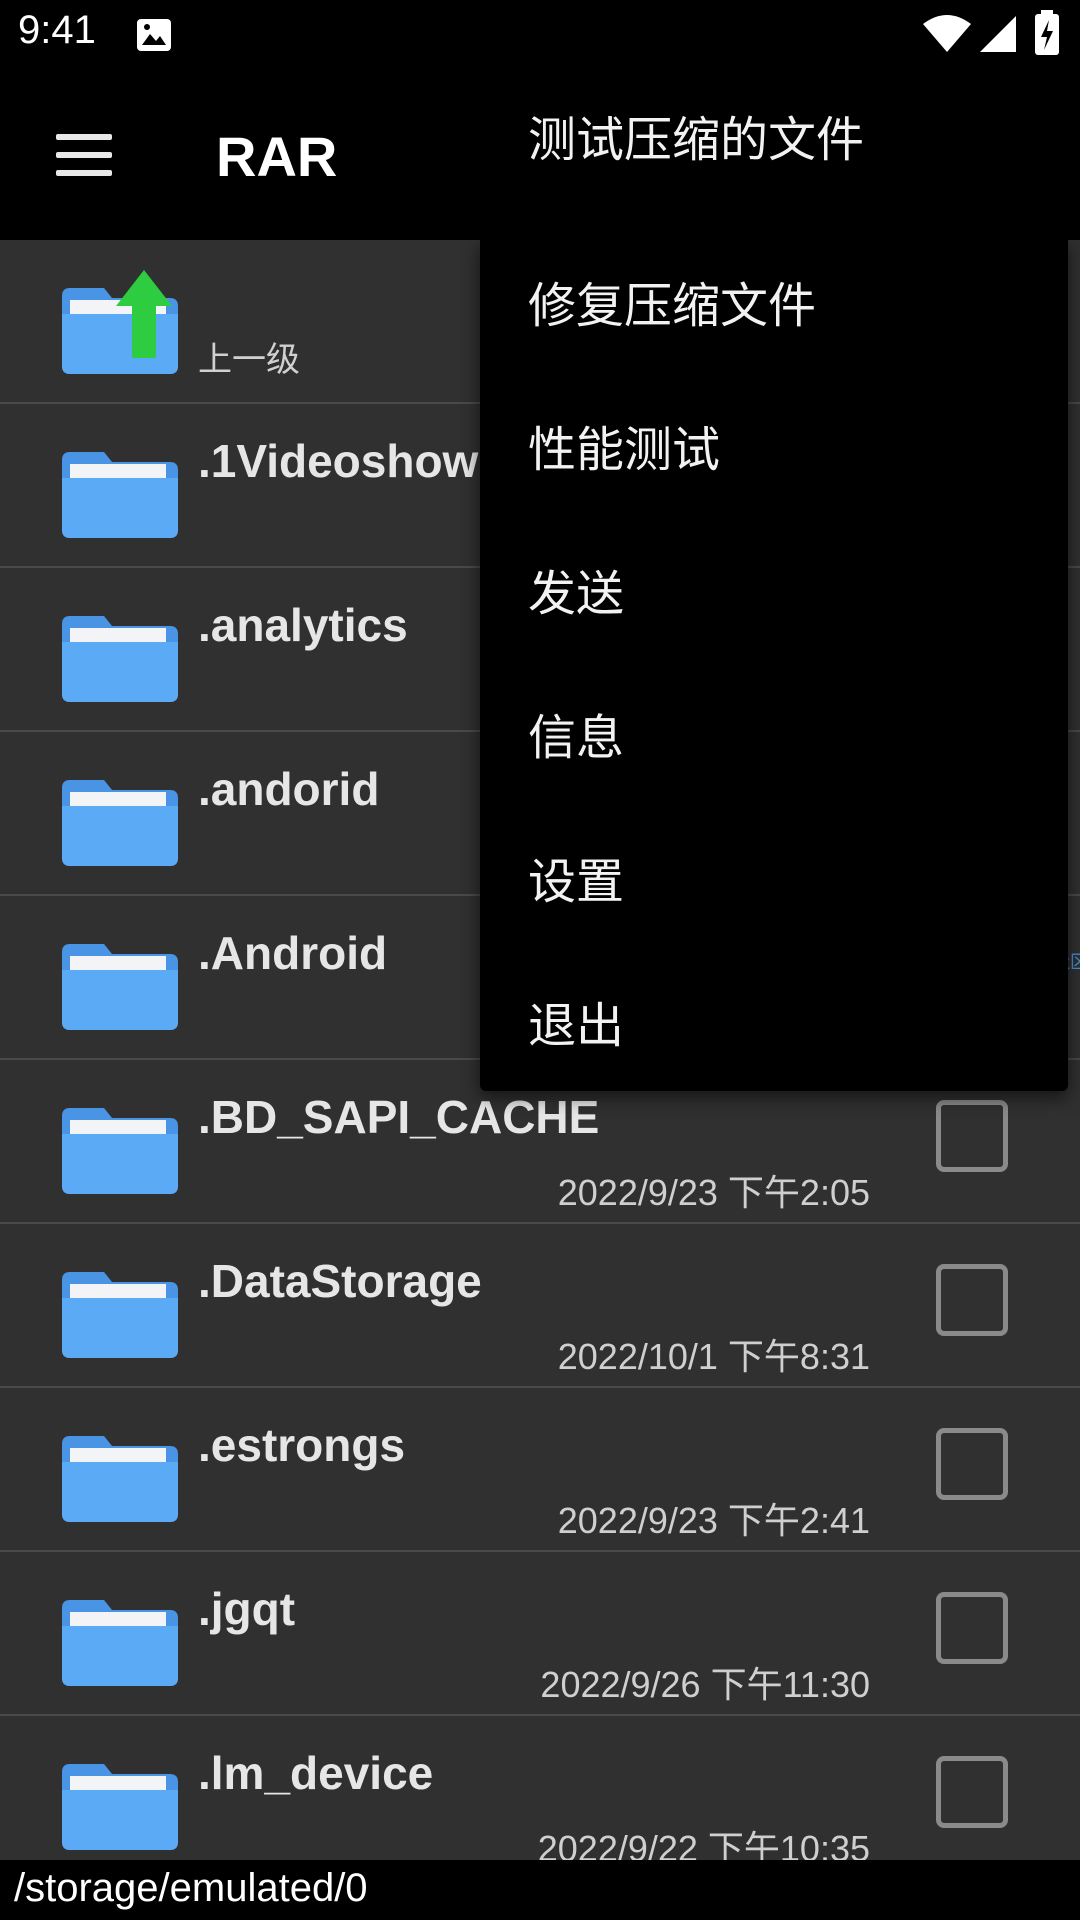 The width and height of the screenshot is (1080, 1920). Describe the element at coordinates (998, 34) in the screenshot. I see `cellular-signal-icon` at that location.